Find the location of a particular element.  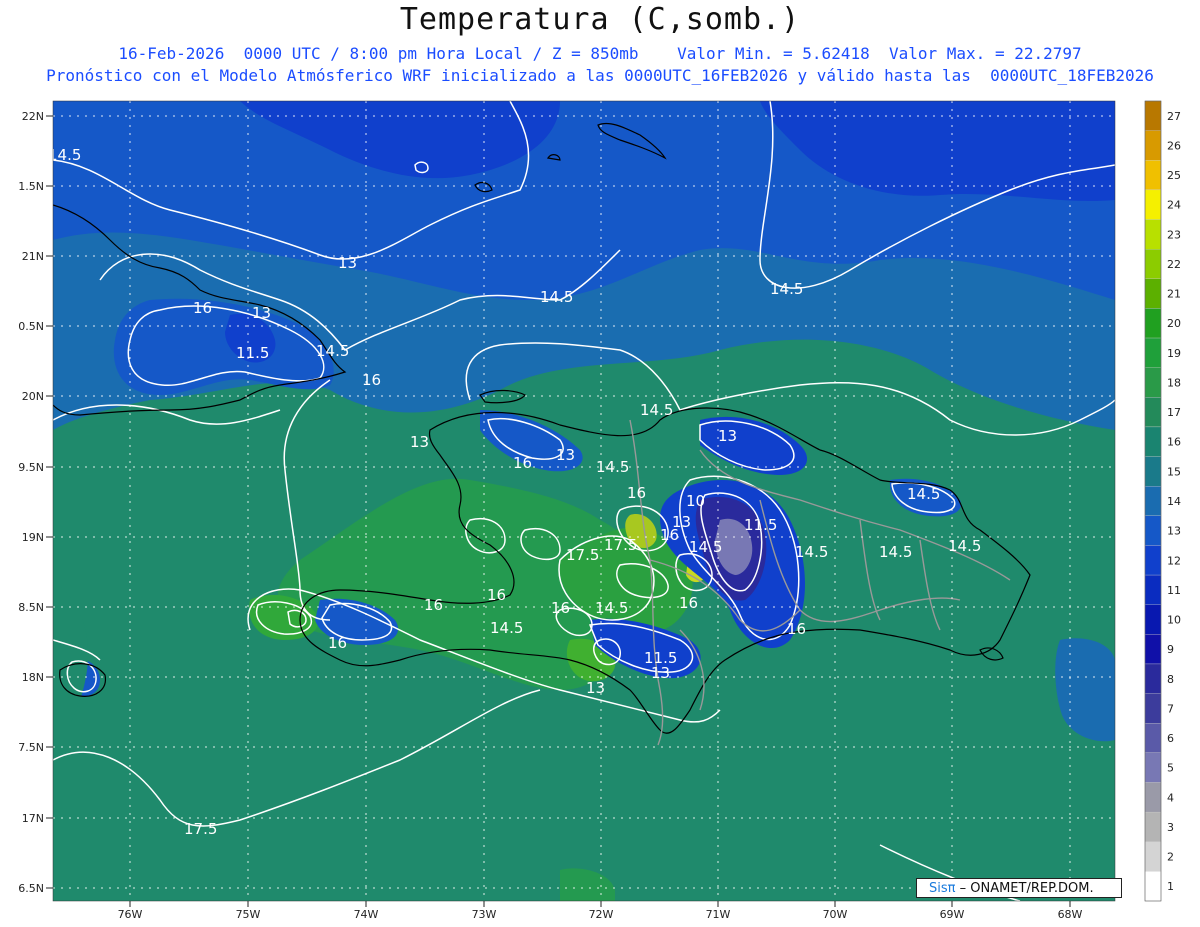

lon-tick-label: 71W is located at coordinates (718, 914).